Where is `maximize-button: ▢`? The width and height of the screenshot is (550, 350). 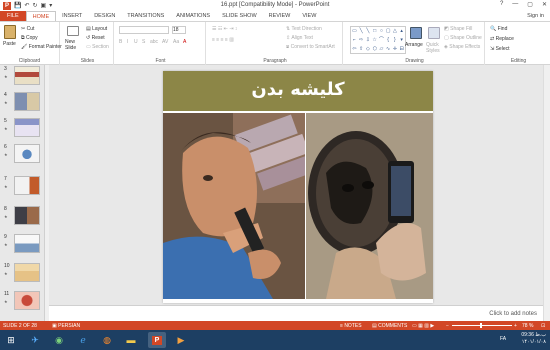
maximize-button: ▢ is located at coordinates (530, 4).